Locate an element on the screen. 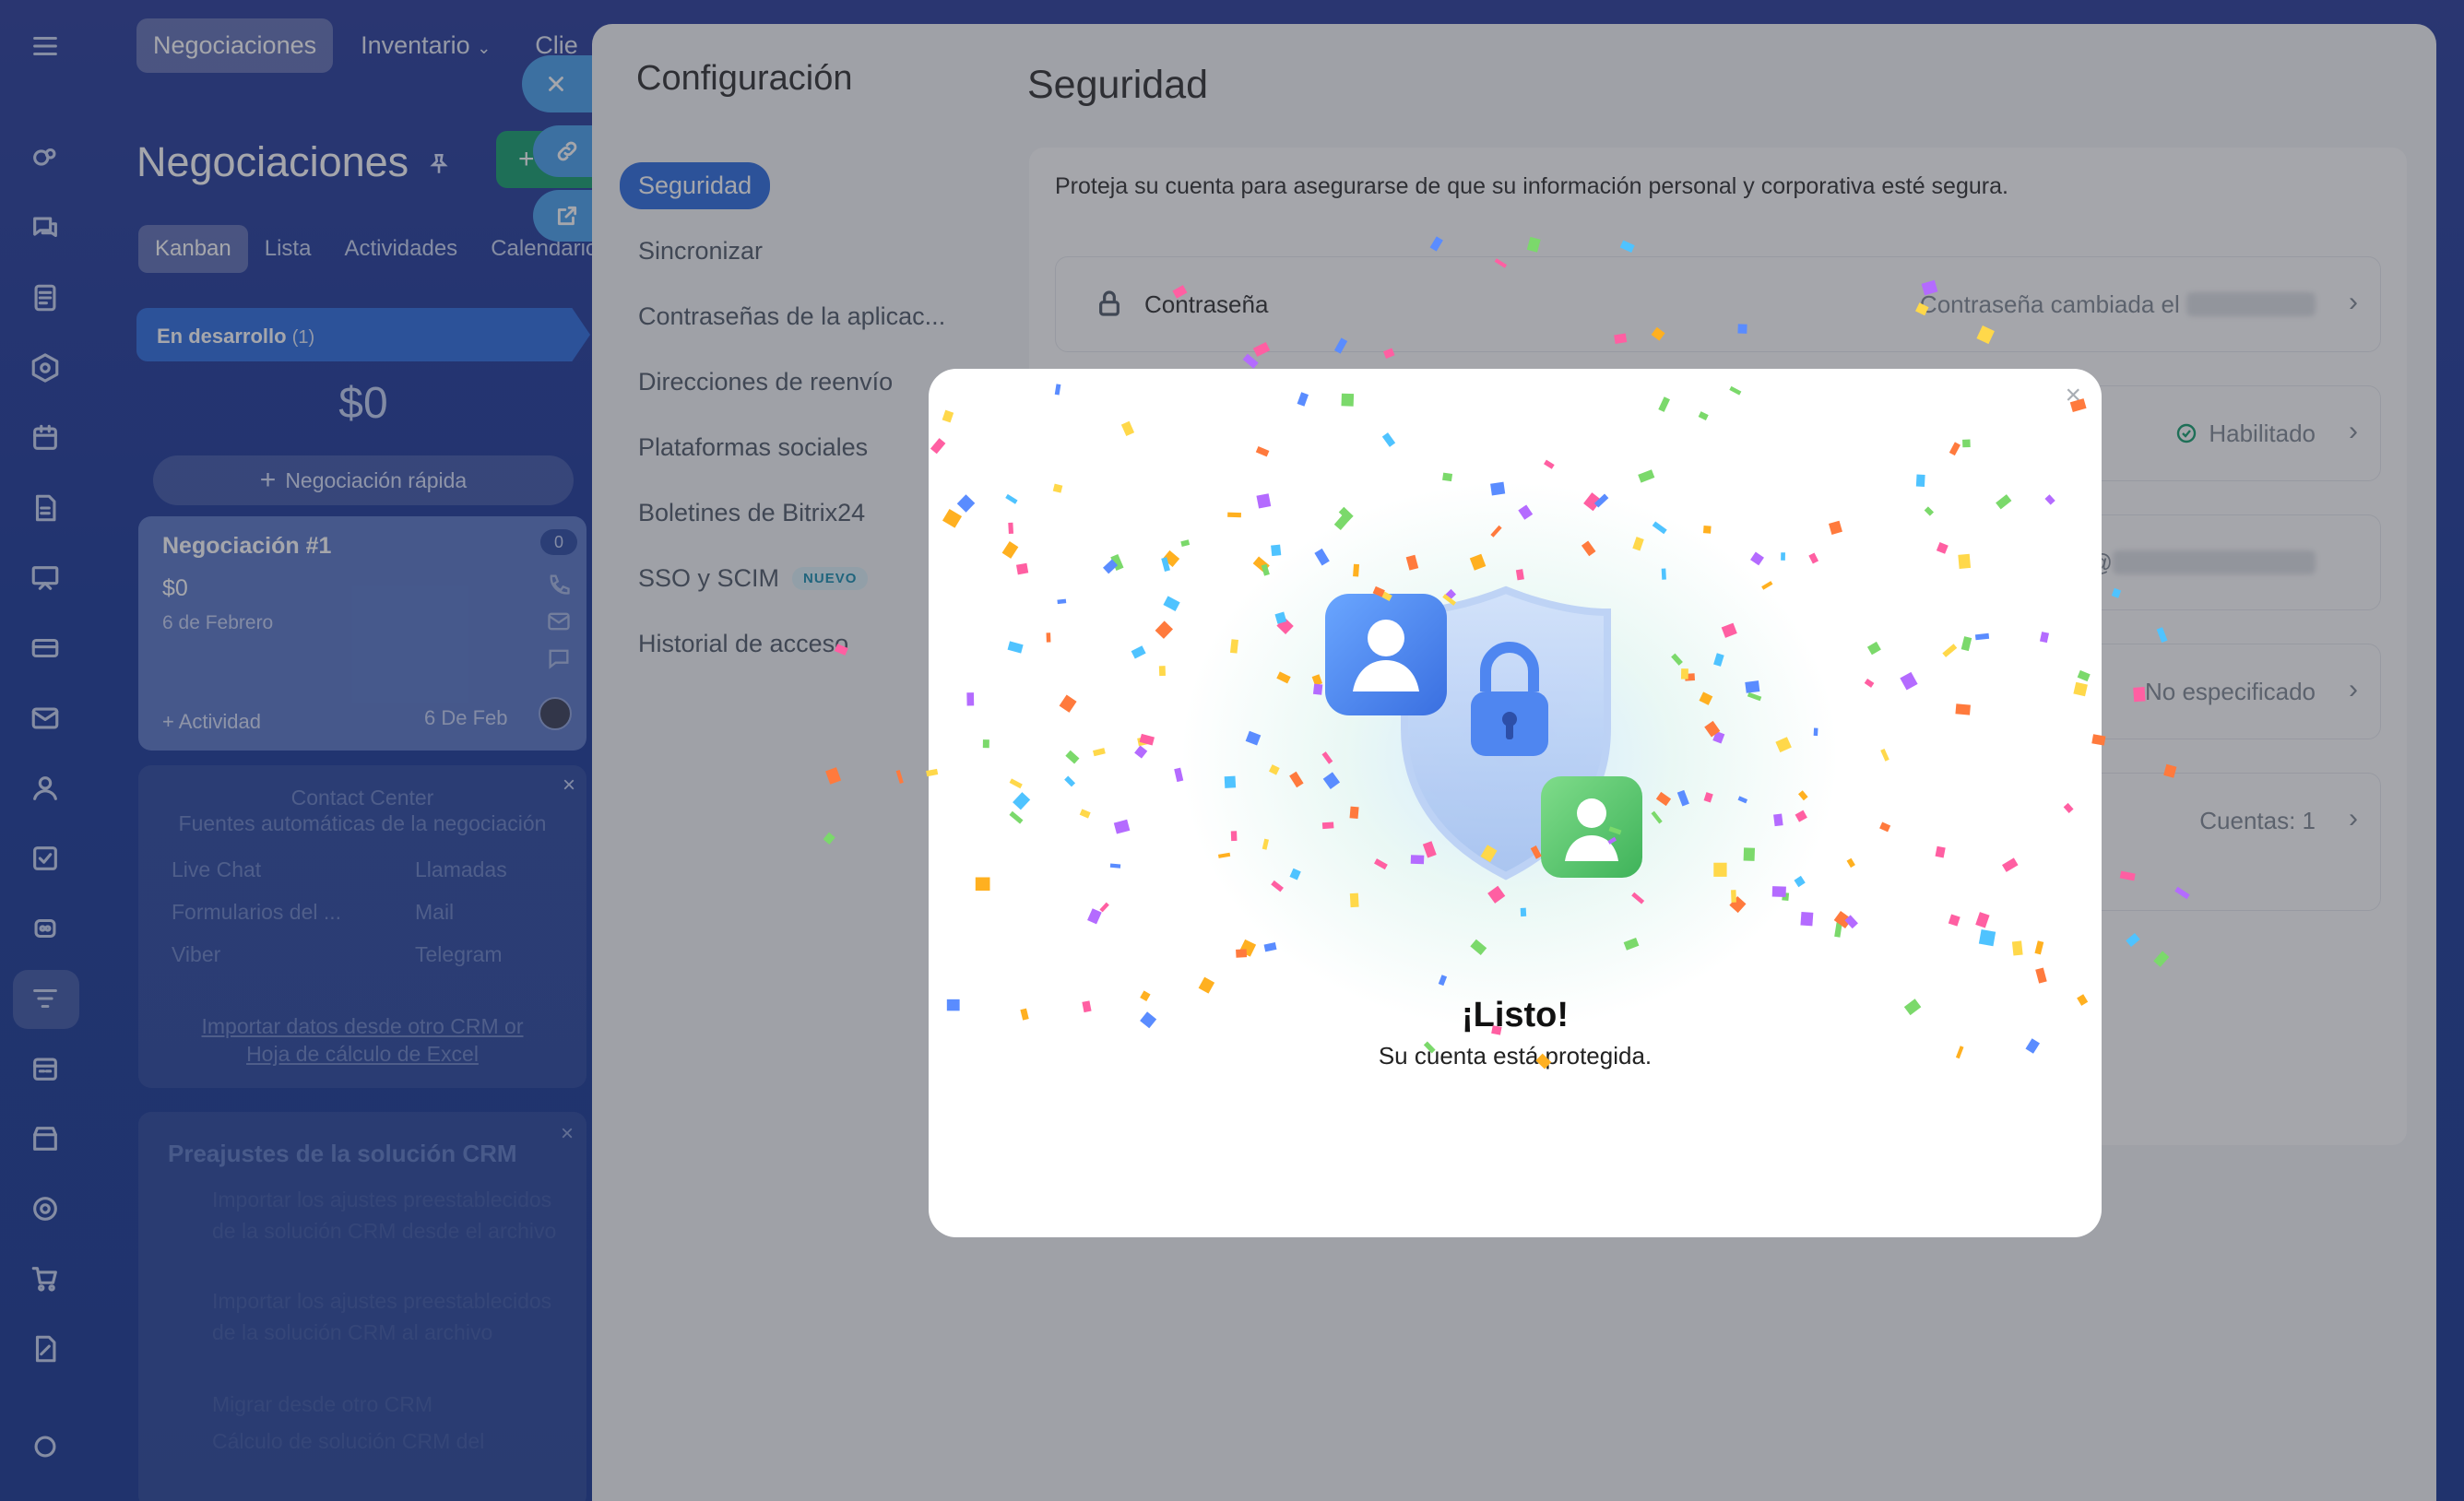  shield-lock-illustration is located at coordinates (1484, 733).